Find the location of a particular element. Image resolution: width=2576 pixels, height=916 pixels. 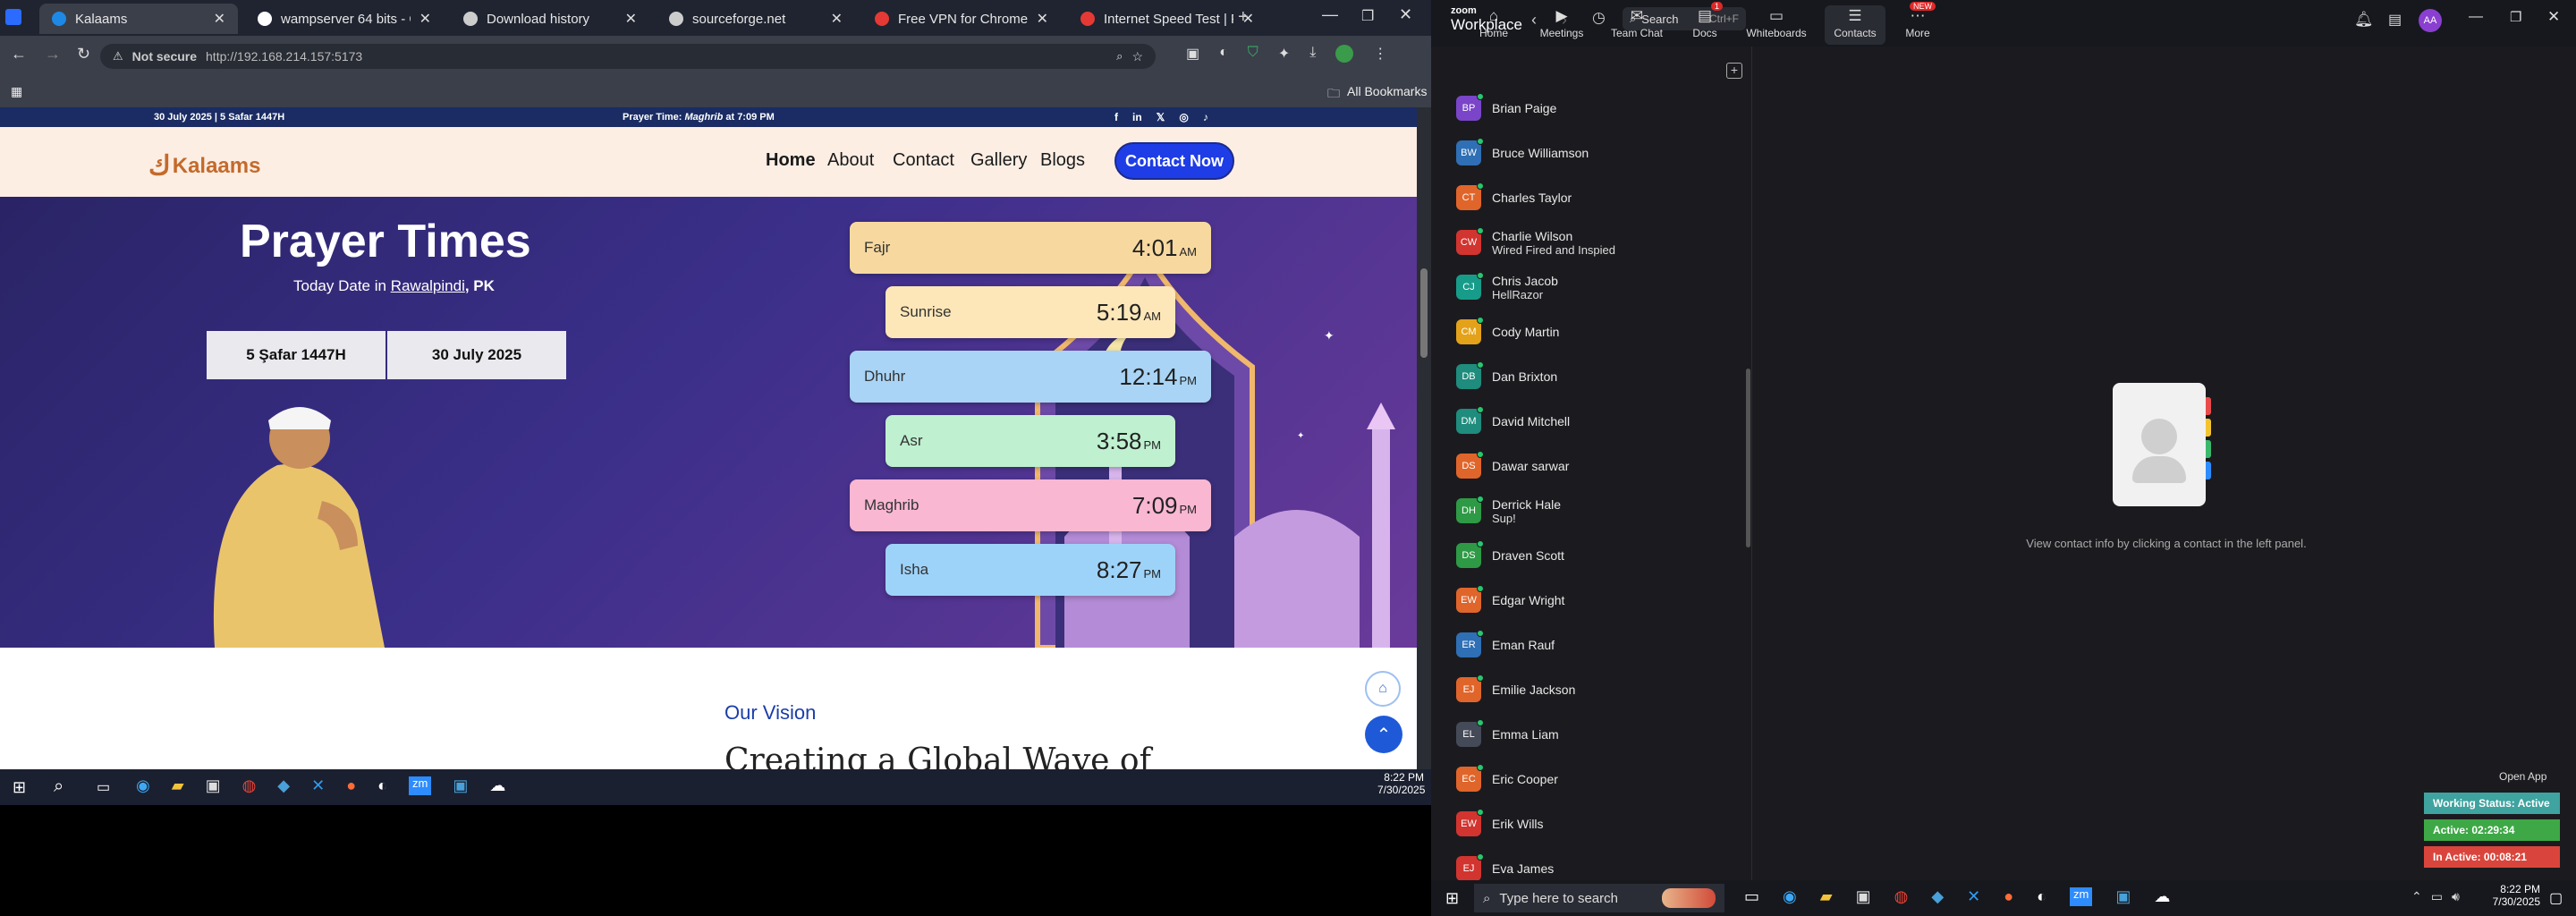

contact-now-button: Contact Now is located at coordinates (1174, 161).